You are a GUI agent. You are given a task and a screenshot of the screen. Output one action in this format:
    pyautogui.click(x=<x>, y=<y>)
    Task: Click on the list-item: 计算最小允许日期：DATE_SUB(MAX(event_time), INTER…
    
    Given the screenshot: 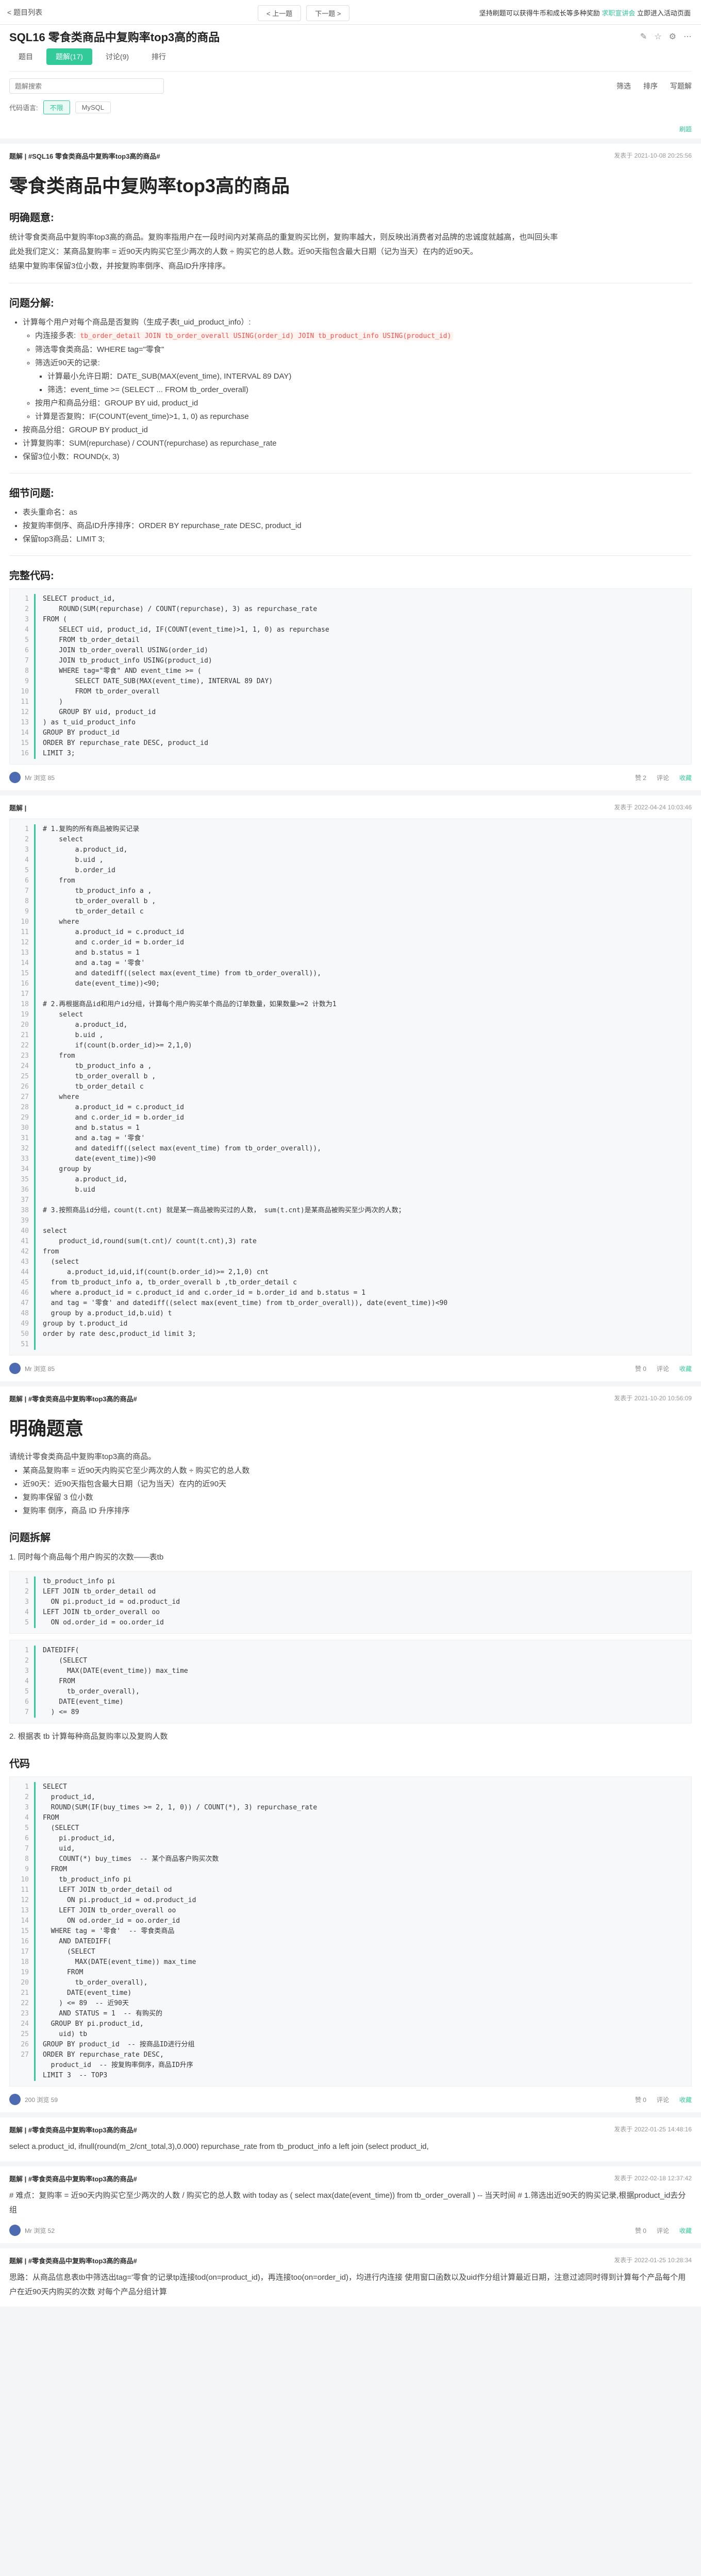 What is the action you would take?
    pyautogui.click(x=169, y=376)
    